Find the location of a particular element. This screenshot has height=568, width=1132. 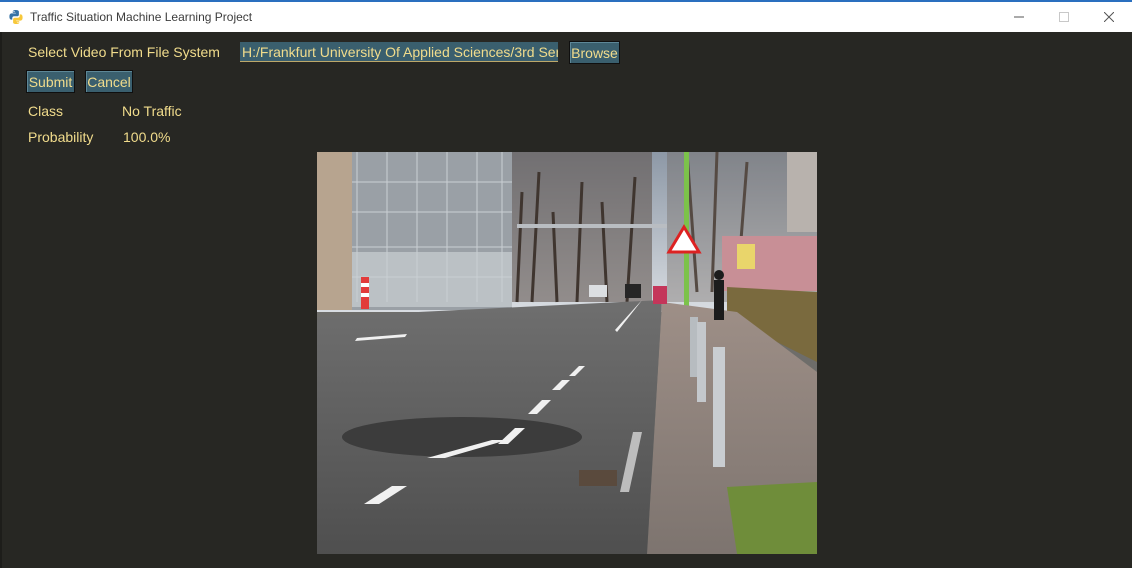

minimize-button is located at coordinates (1019, 17).